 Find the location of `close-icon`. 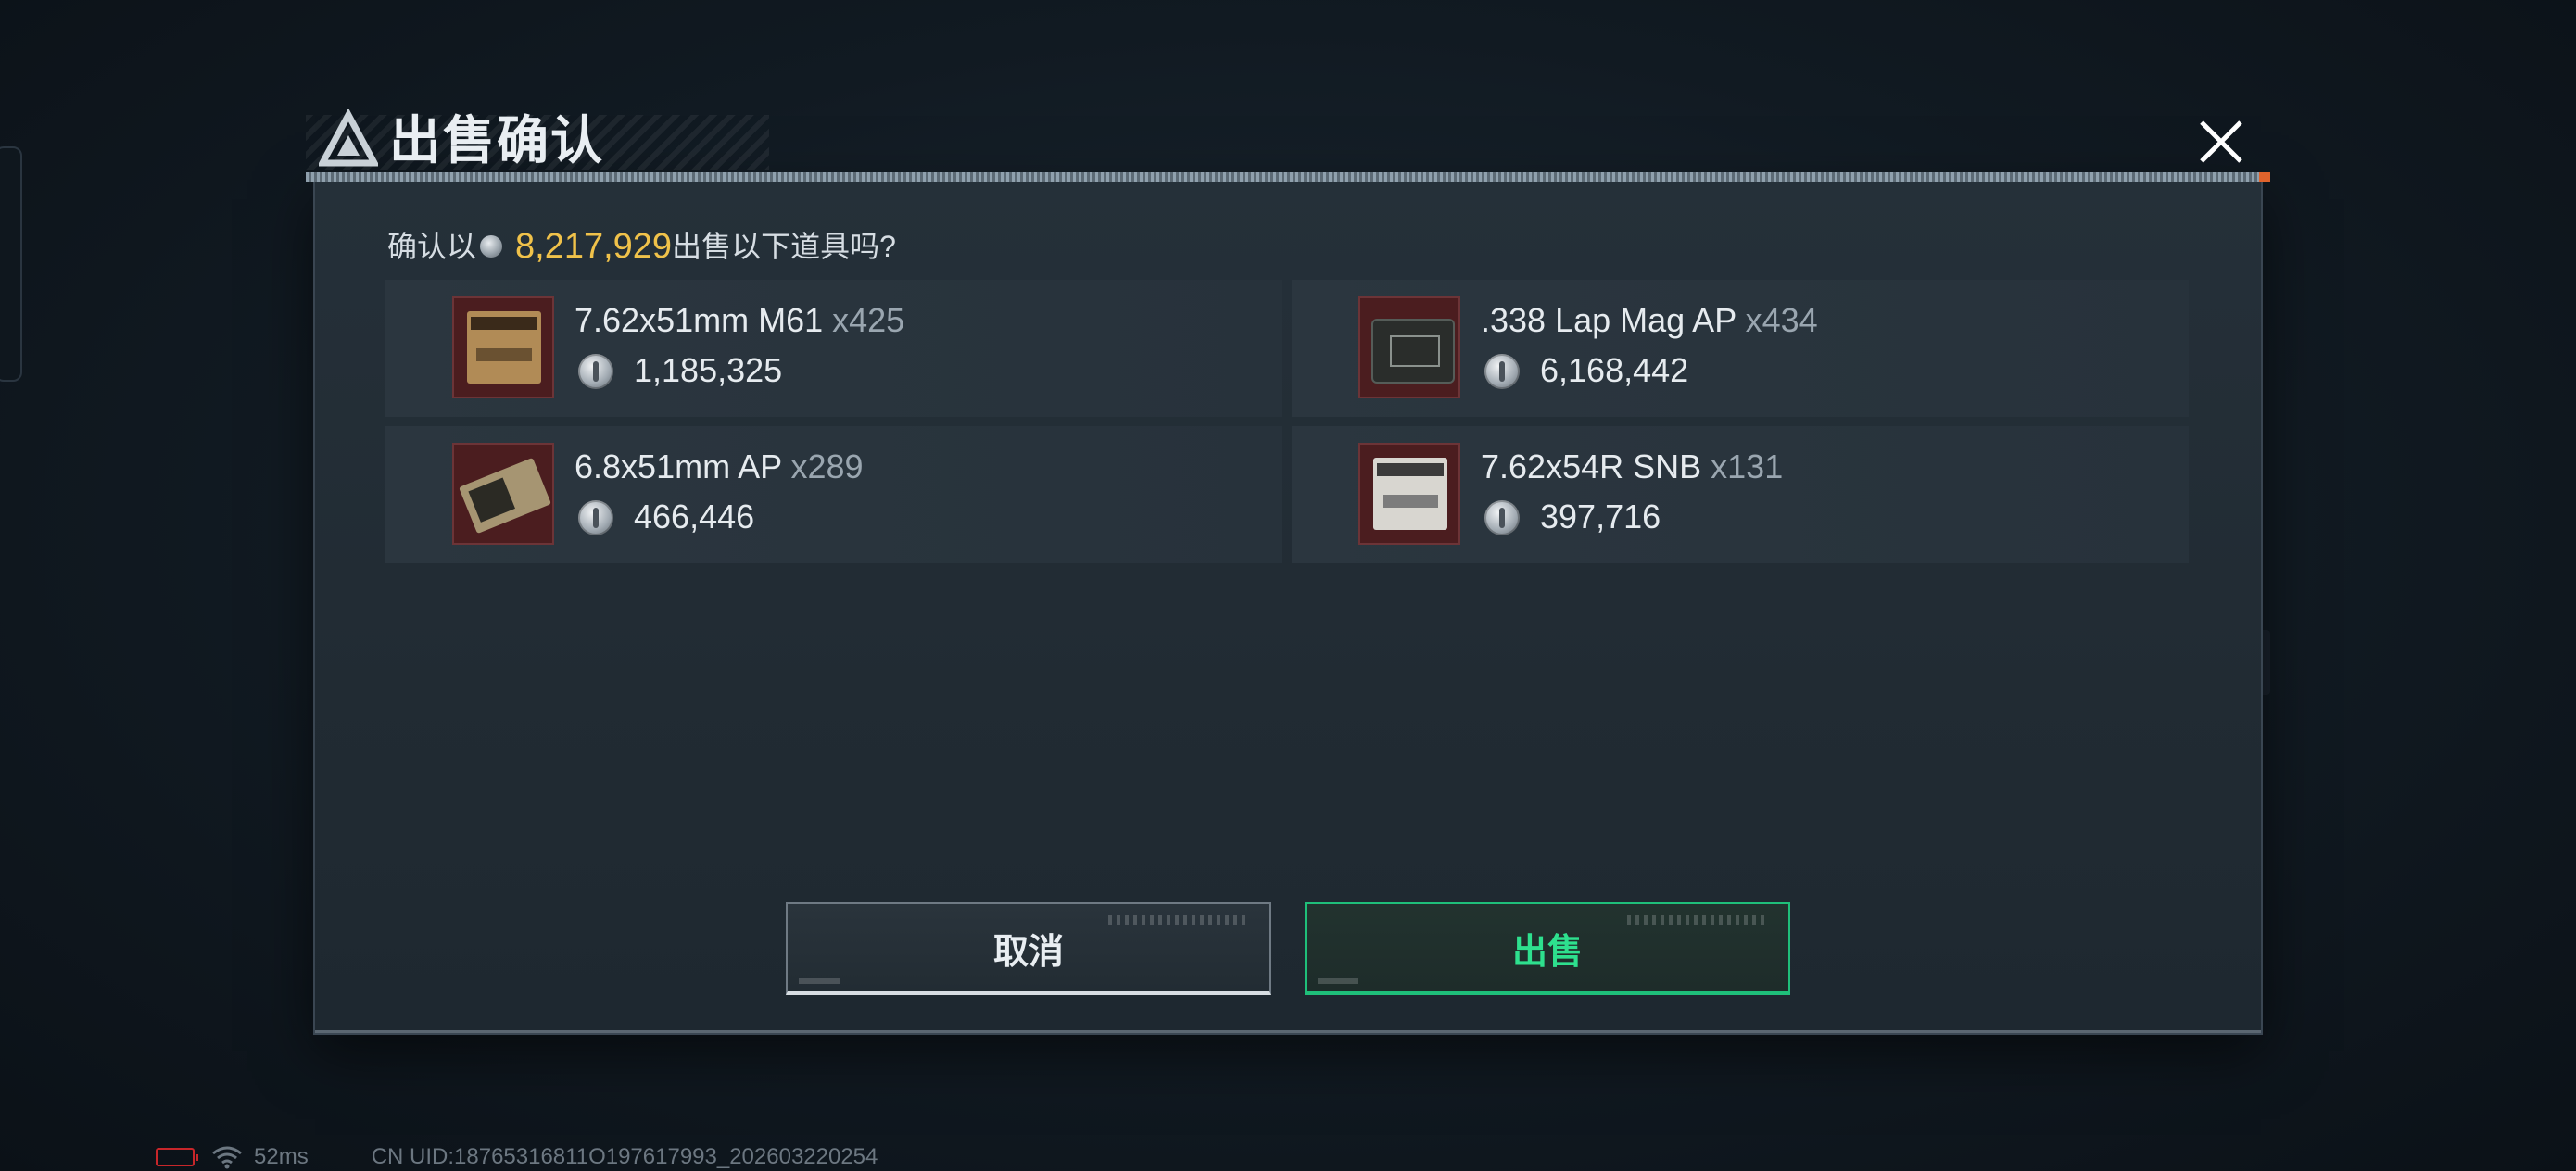

close-icon is located at coordinates (2221, 142).